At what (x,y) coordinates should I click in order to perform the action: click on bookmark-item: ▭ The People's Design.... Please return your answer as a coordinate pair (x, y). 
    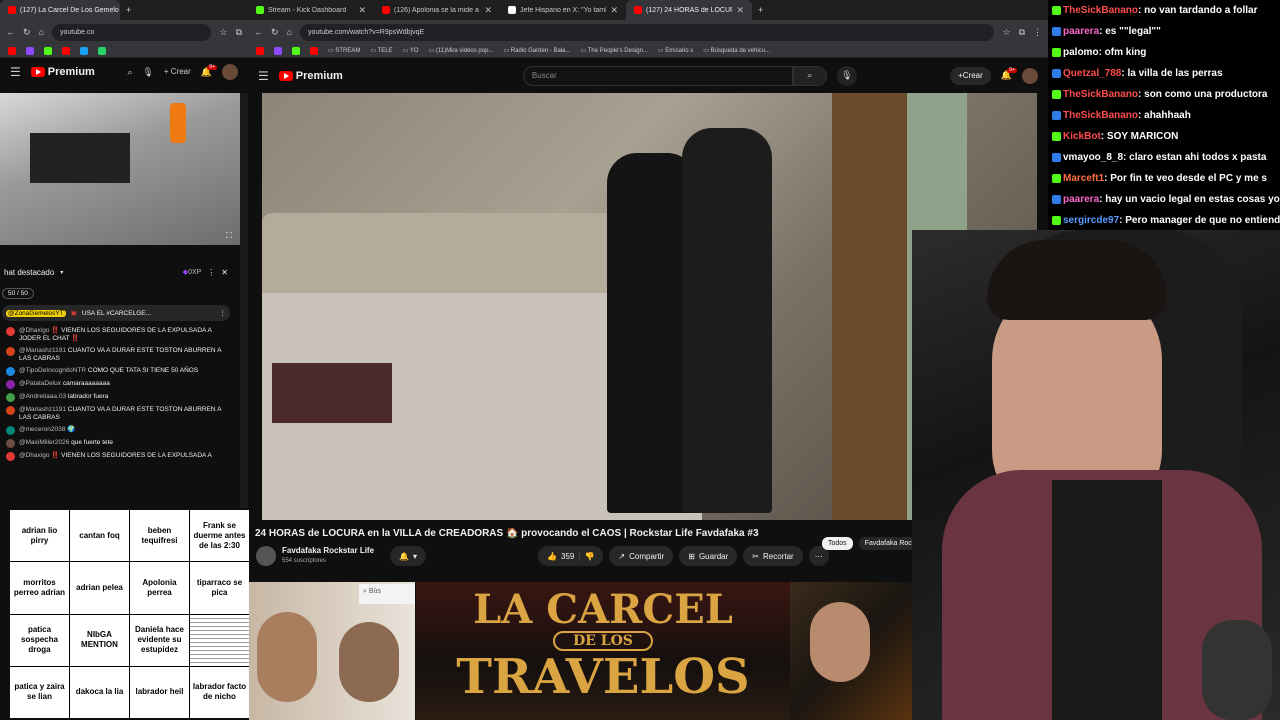
    Looking at the image, I should click on (614, 50).